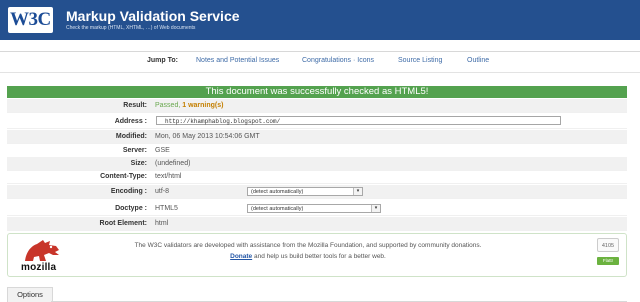  Describe the element at coordinates (317, 137) in the screenshot. I see `modified-row: Modified: Mon, 06 May 2013 10:54:06 GMT` at that location.